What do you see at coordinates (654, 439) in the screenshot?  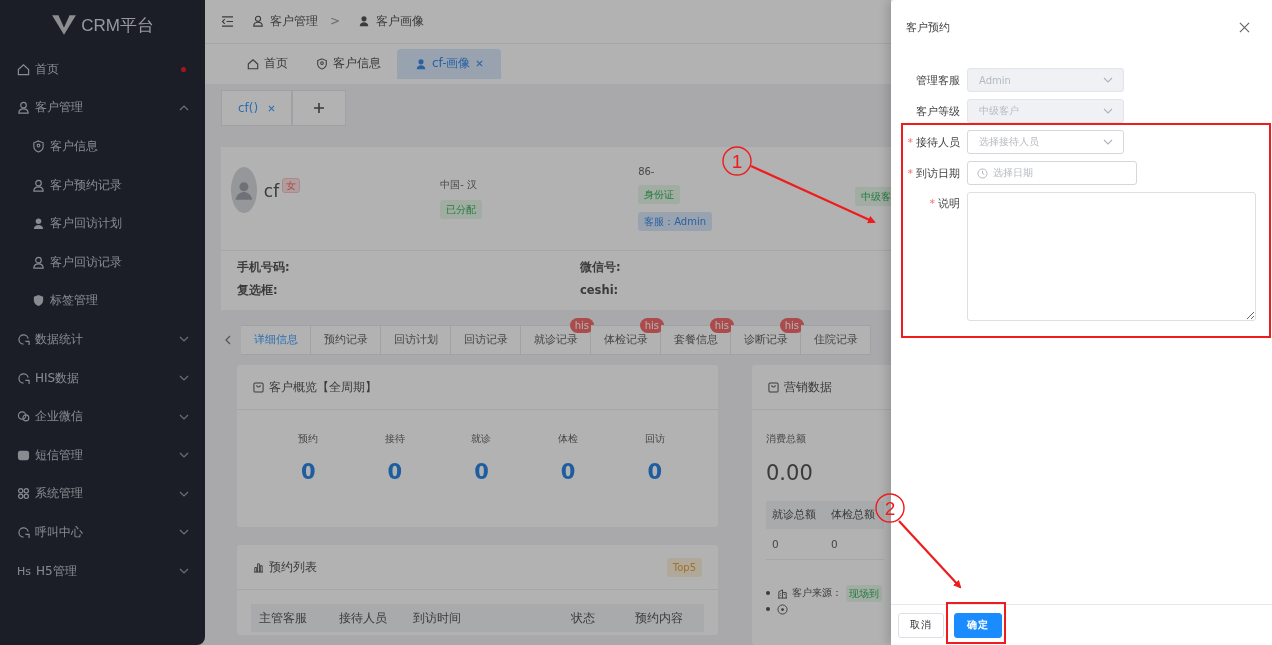 I see `stat-label: 回访` at bounding box center [654, 439].